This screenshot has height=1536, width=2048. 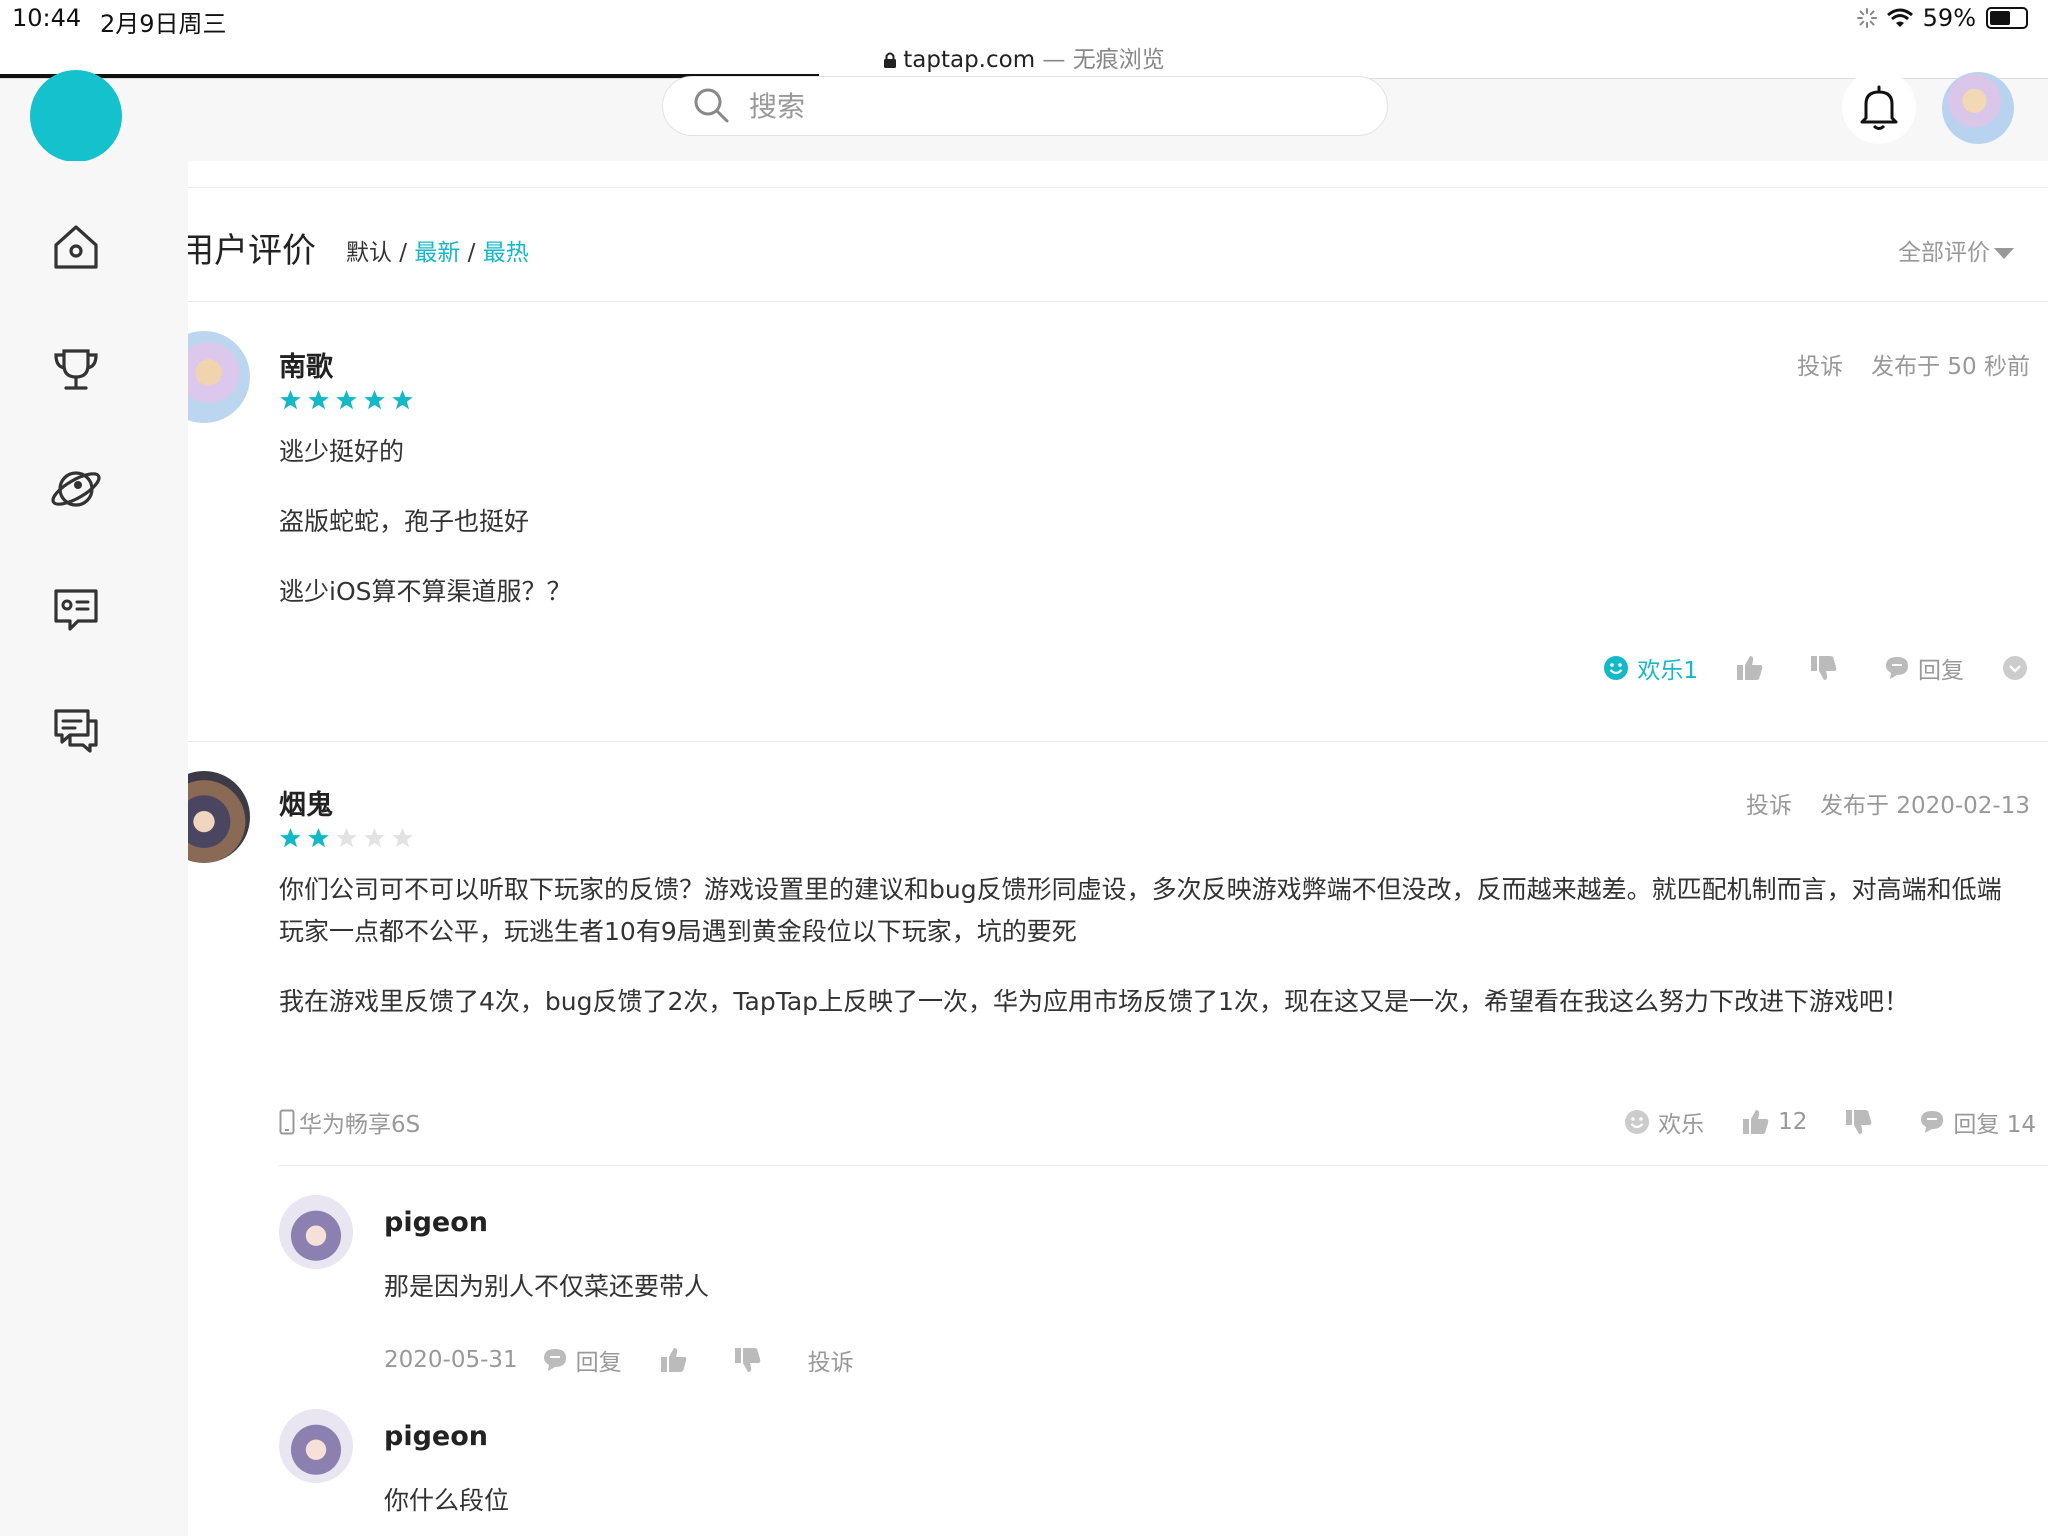 I want to click on sidebar-item-messages, so click(x=76, y=729).